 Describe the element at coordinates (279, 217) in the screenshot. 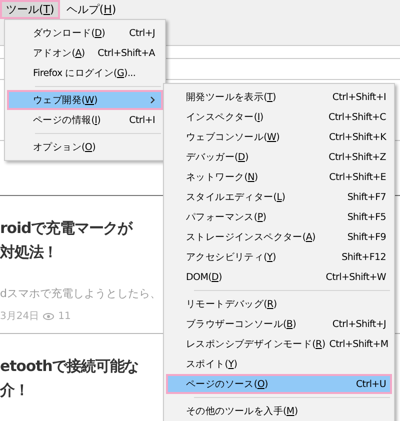

I see `menu-item: パフォーマンス(P) Shift+F5` at that location.